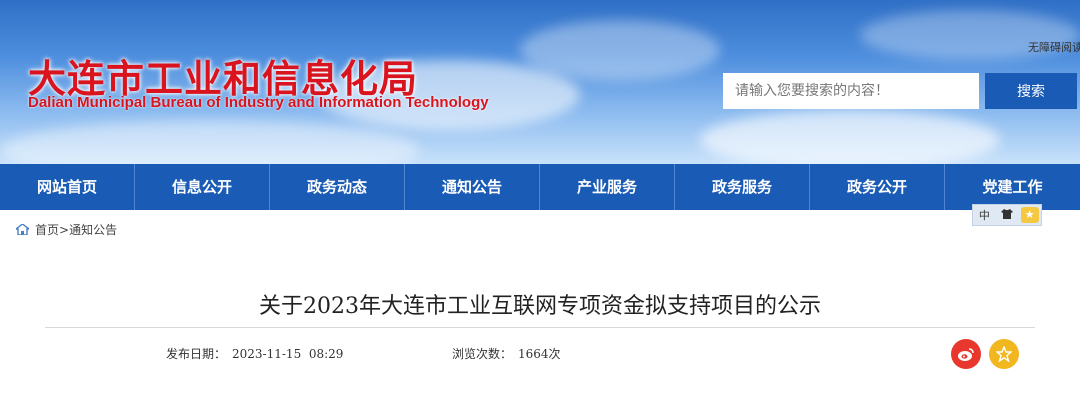 The width and height of the screenshot is (1080, 405). What do you see at coordinates (196, 354) in the screenshot?
I see `publish-date-label: 发布日期：` at bounding box center [196, 354].